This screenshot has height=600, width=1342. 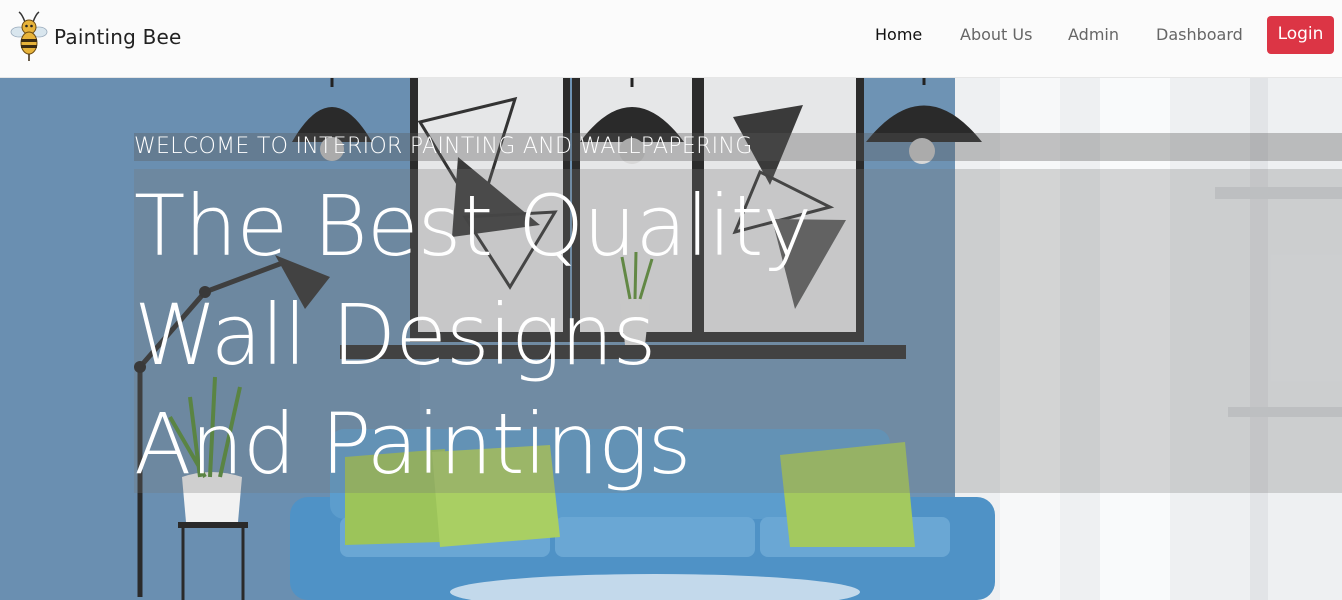 I want to click on nav-dashboard-link: Dashboard, so click(x=1199, y=34).